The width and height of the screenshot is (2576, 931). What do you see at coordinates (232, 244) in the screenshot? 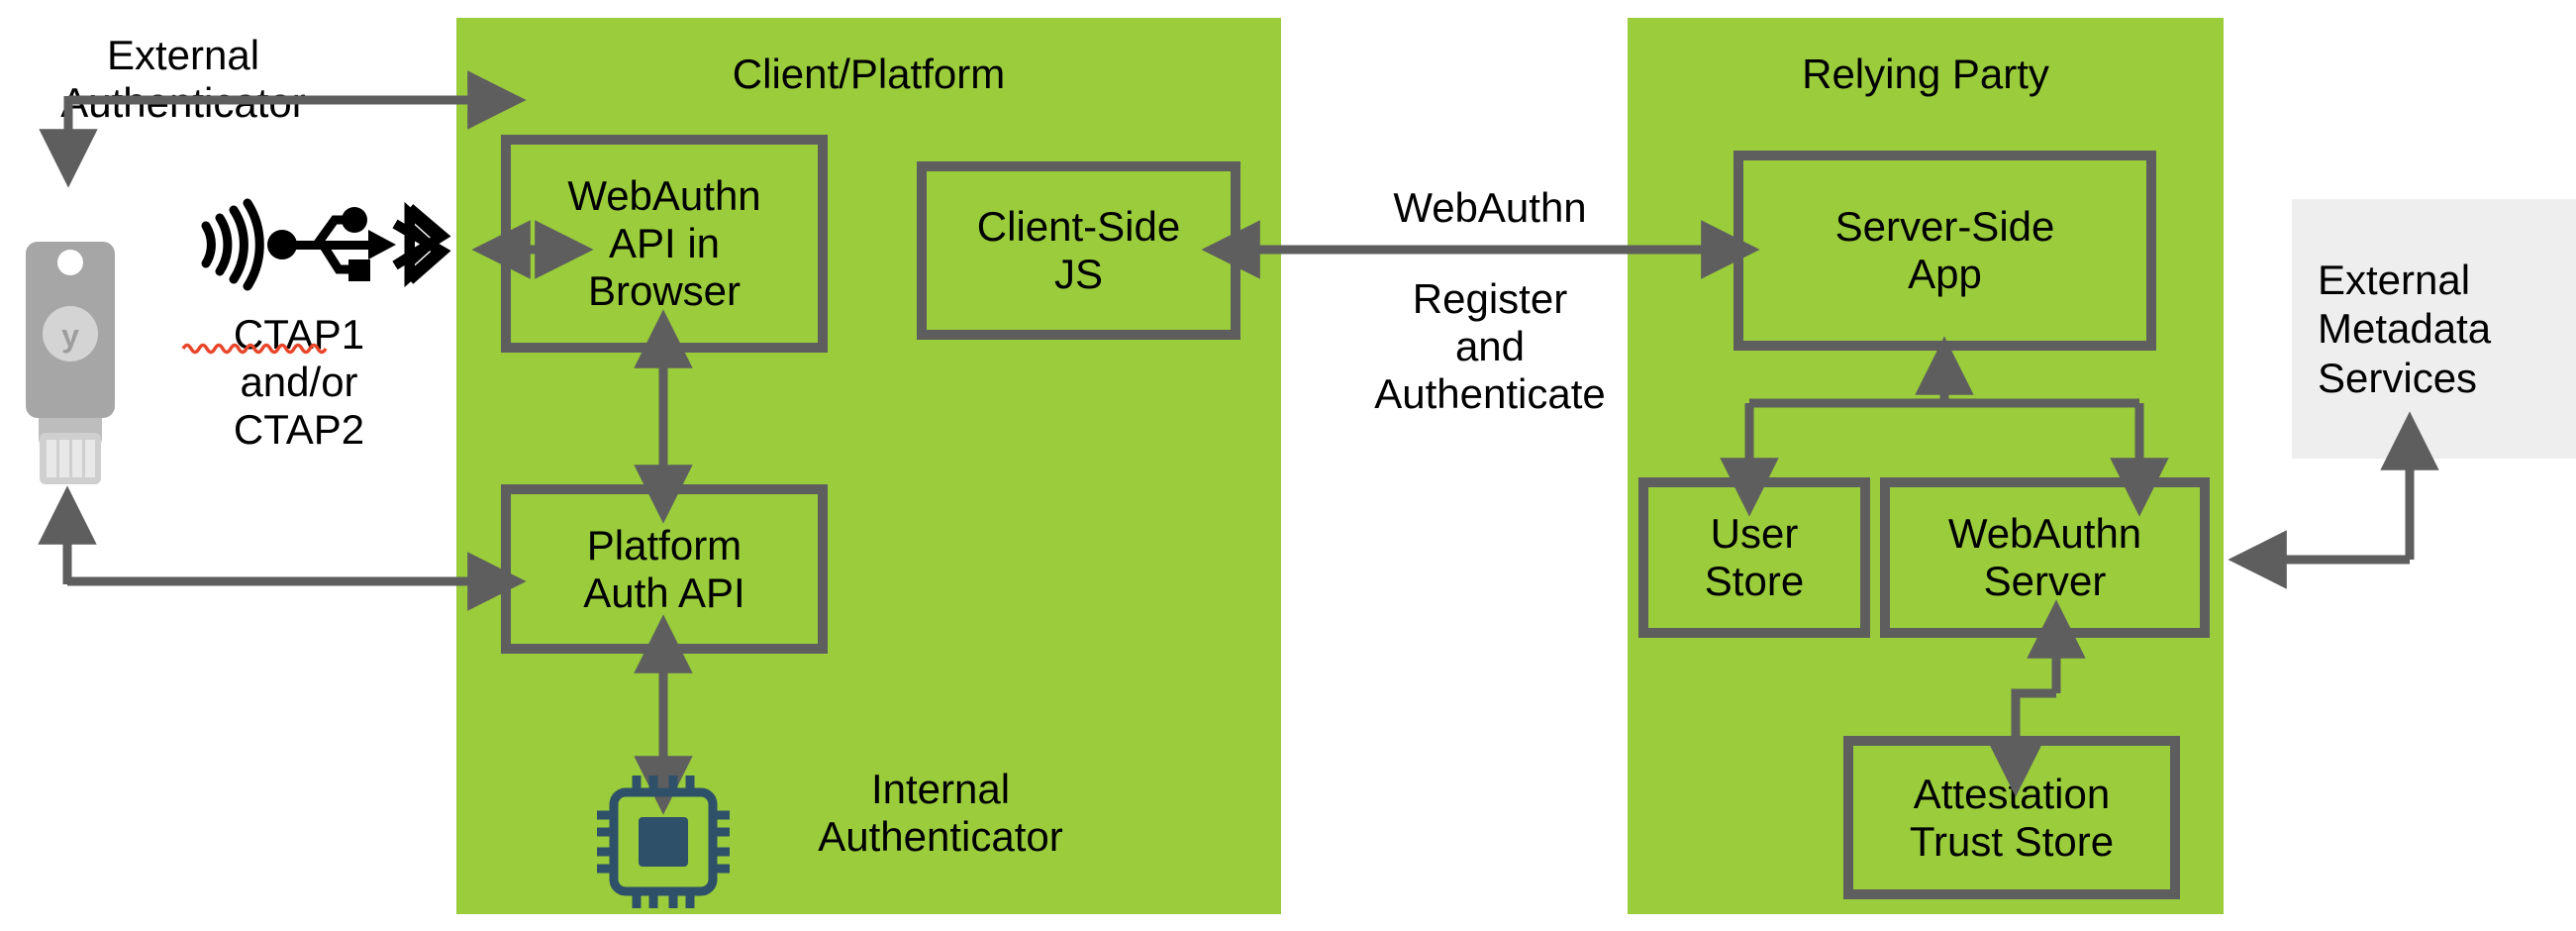
I see `nfc-waves-icon` at bounding box center [232, 244].